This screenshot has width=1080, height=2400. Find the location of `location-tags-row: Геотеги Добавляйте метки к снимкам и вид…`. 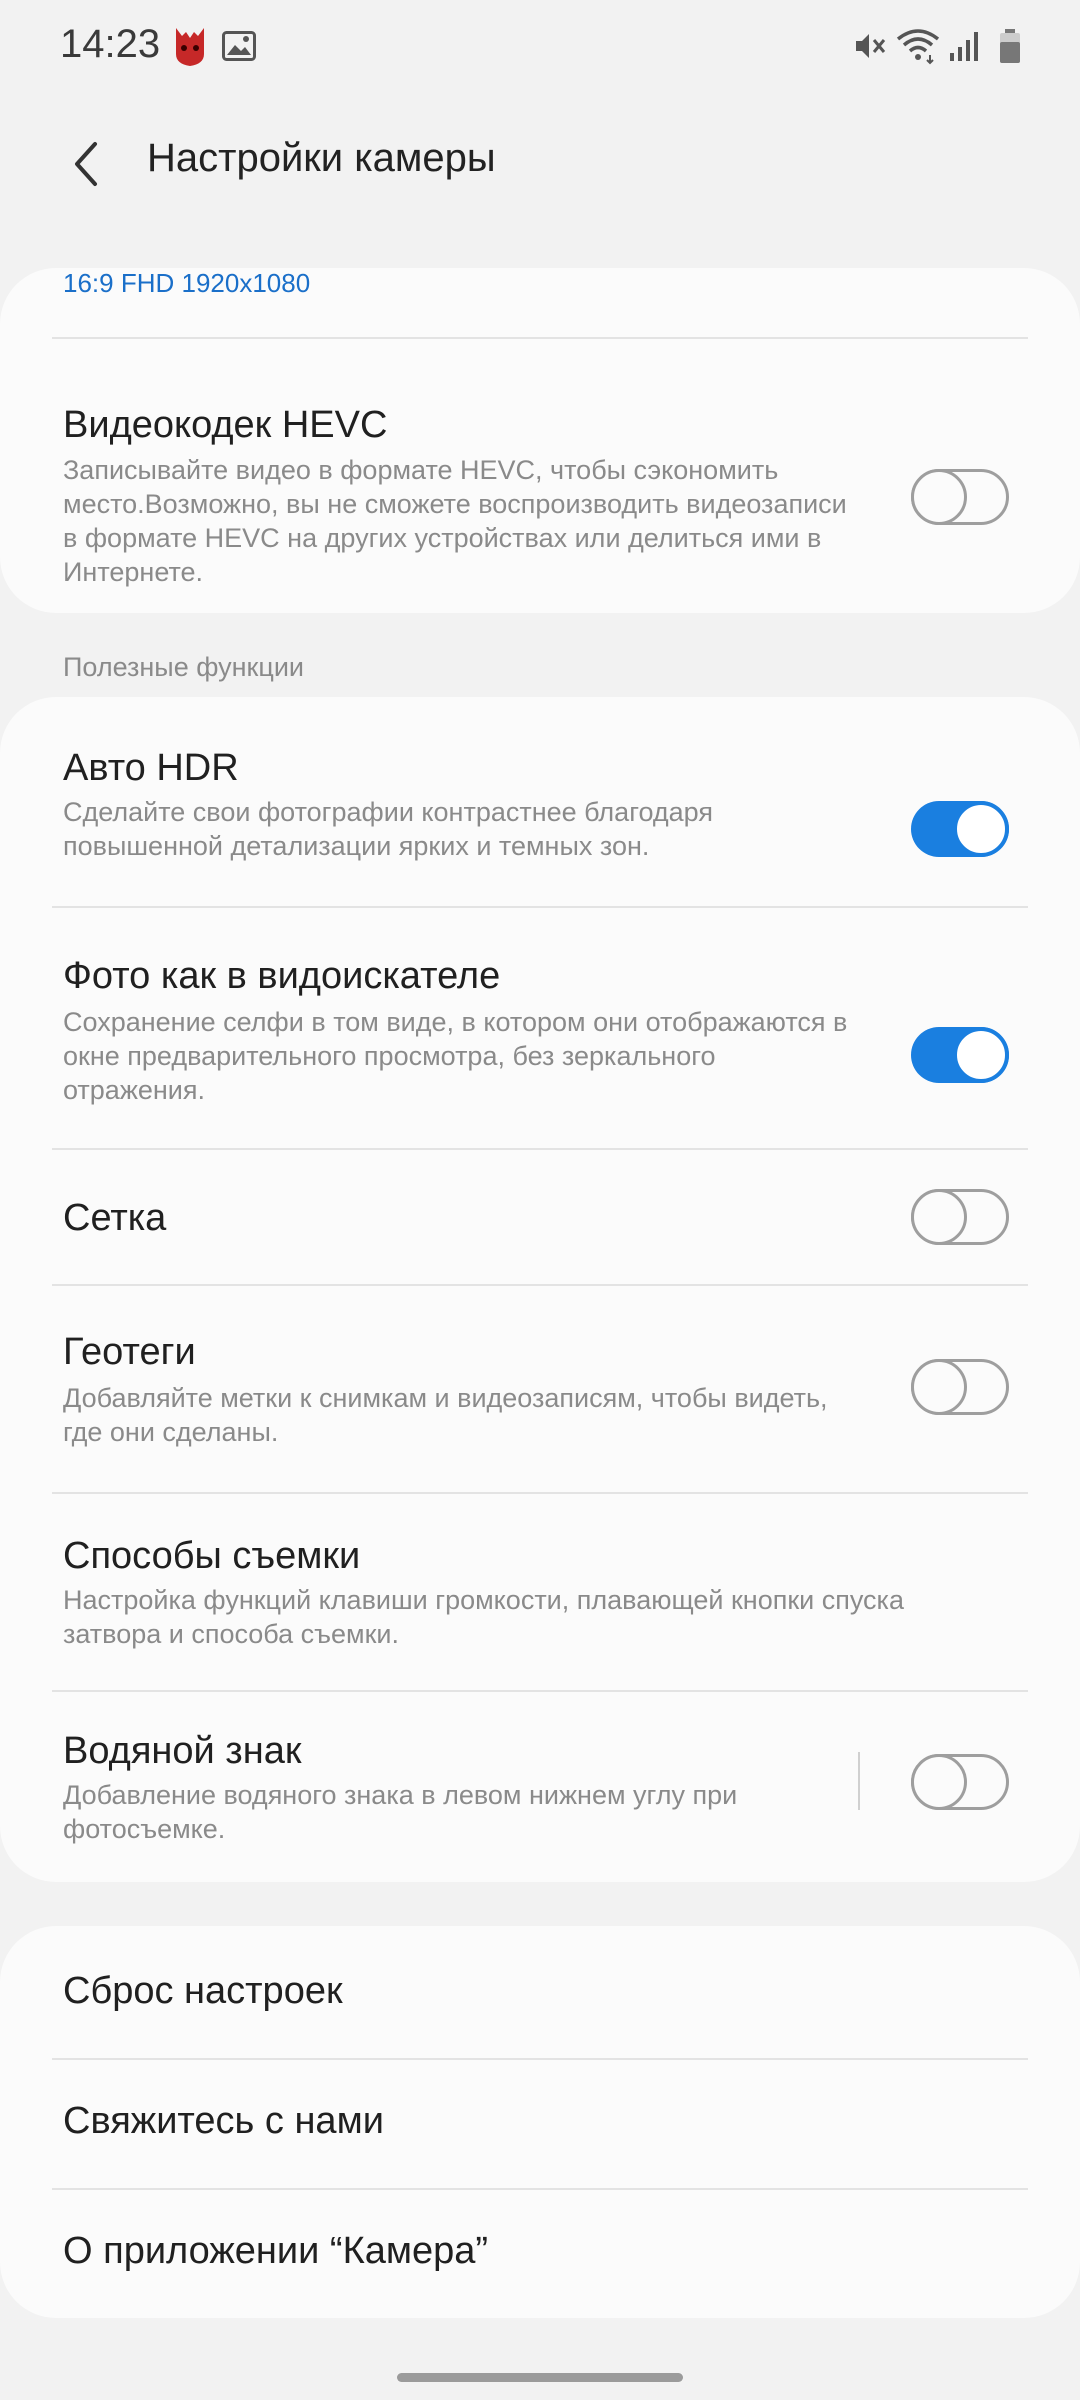

location-tags-row: Геотеги Добавляйте метки к снимкам и вид… is located at coordinates (540, 1388).